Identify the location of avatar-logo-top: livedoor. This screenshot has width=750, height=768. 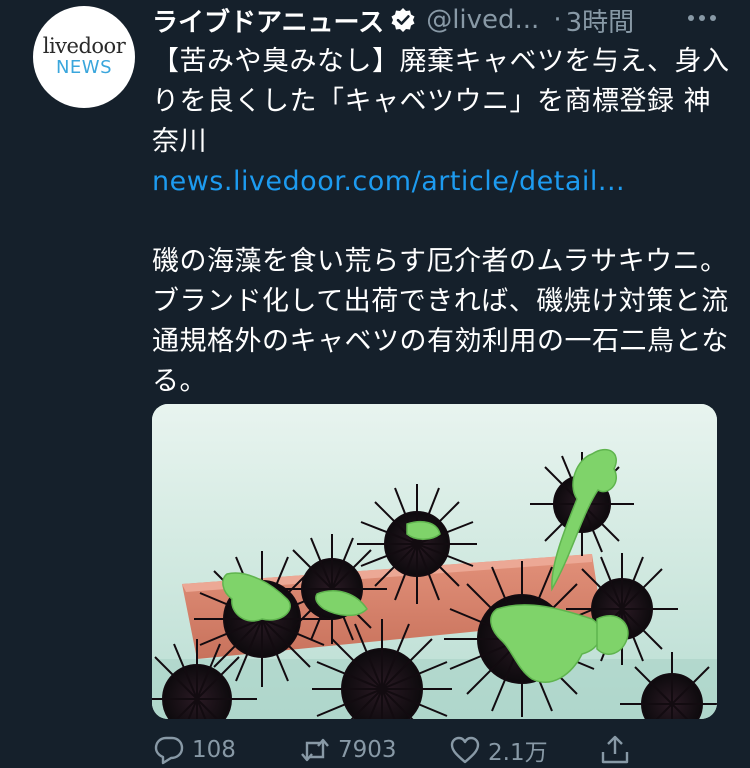
(84, 46).